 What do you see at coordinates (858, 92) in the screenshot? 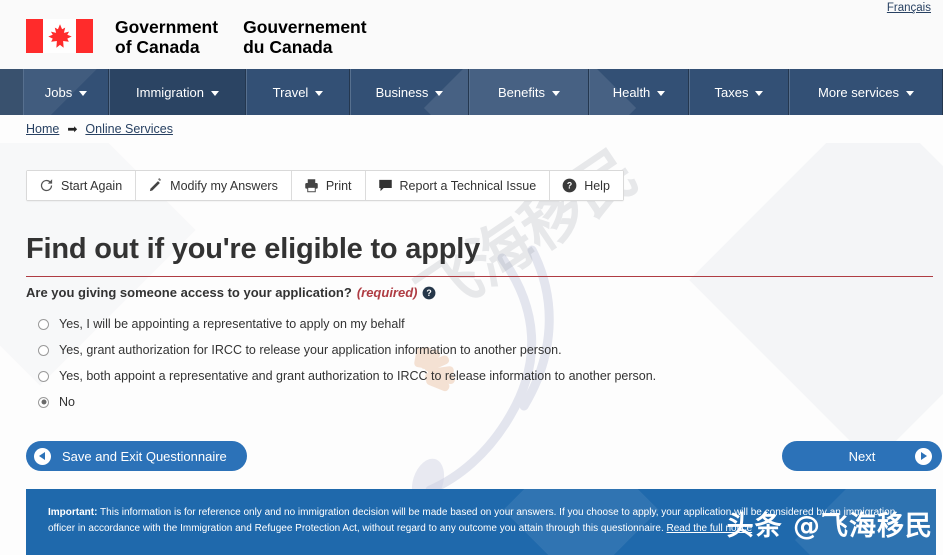
I see `nav-item-label: More services` at bounding box center [858, 92].